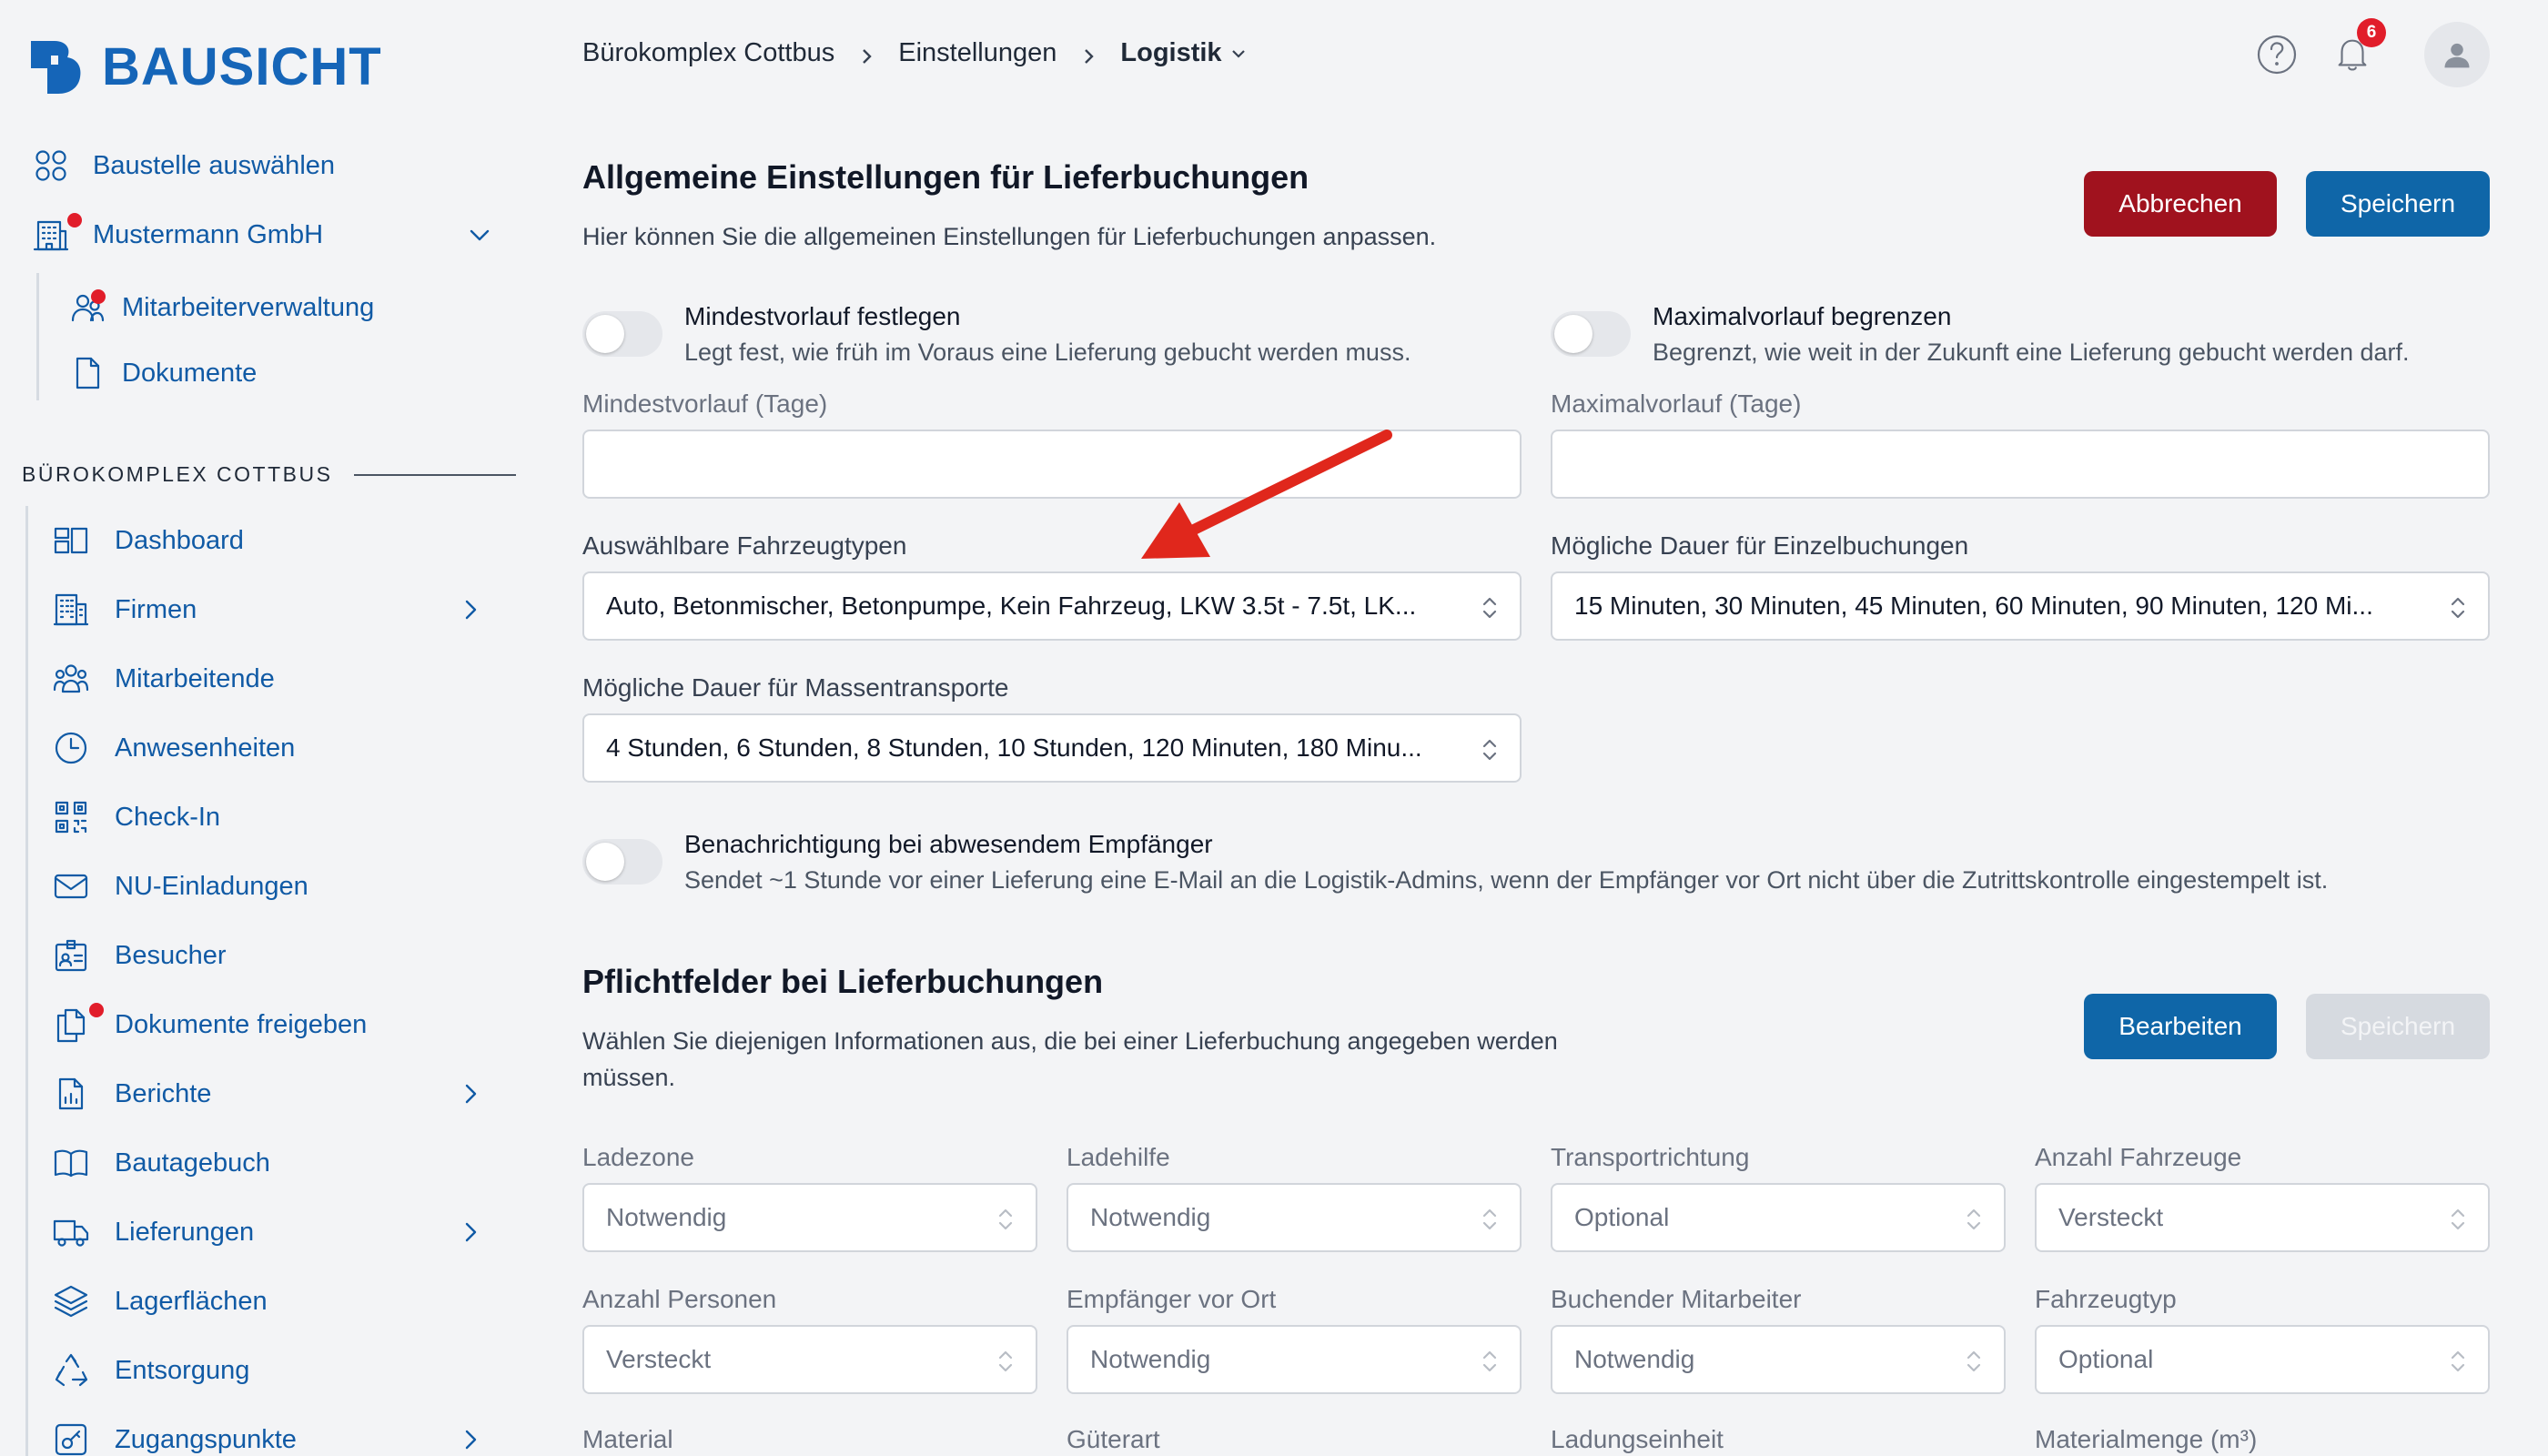  What do you see at coordinates (2263, 1360) in the screenshot?
I see `select-fahrzeugtyp: Optional` at bounding box center [2263, 1360].